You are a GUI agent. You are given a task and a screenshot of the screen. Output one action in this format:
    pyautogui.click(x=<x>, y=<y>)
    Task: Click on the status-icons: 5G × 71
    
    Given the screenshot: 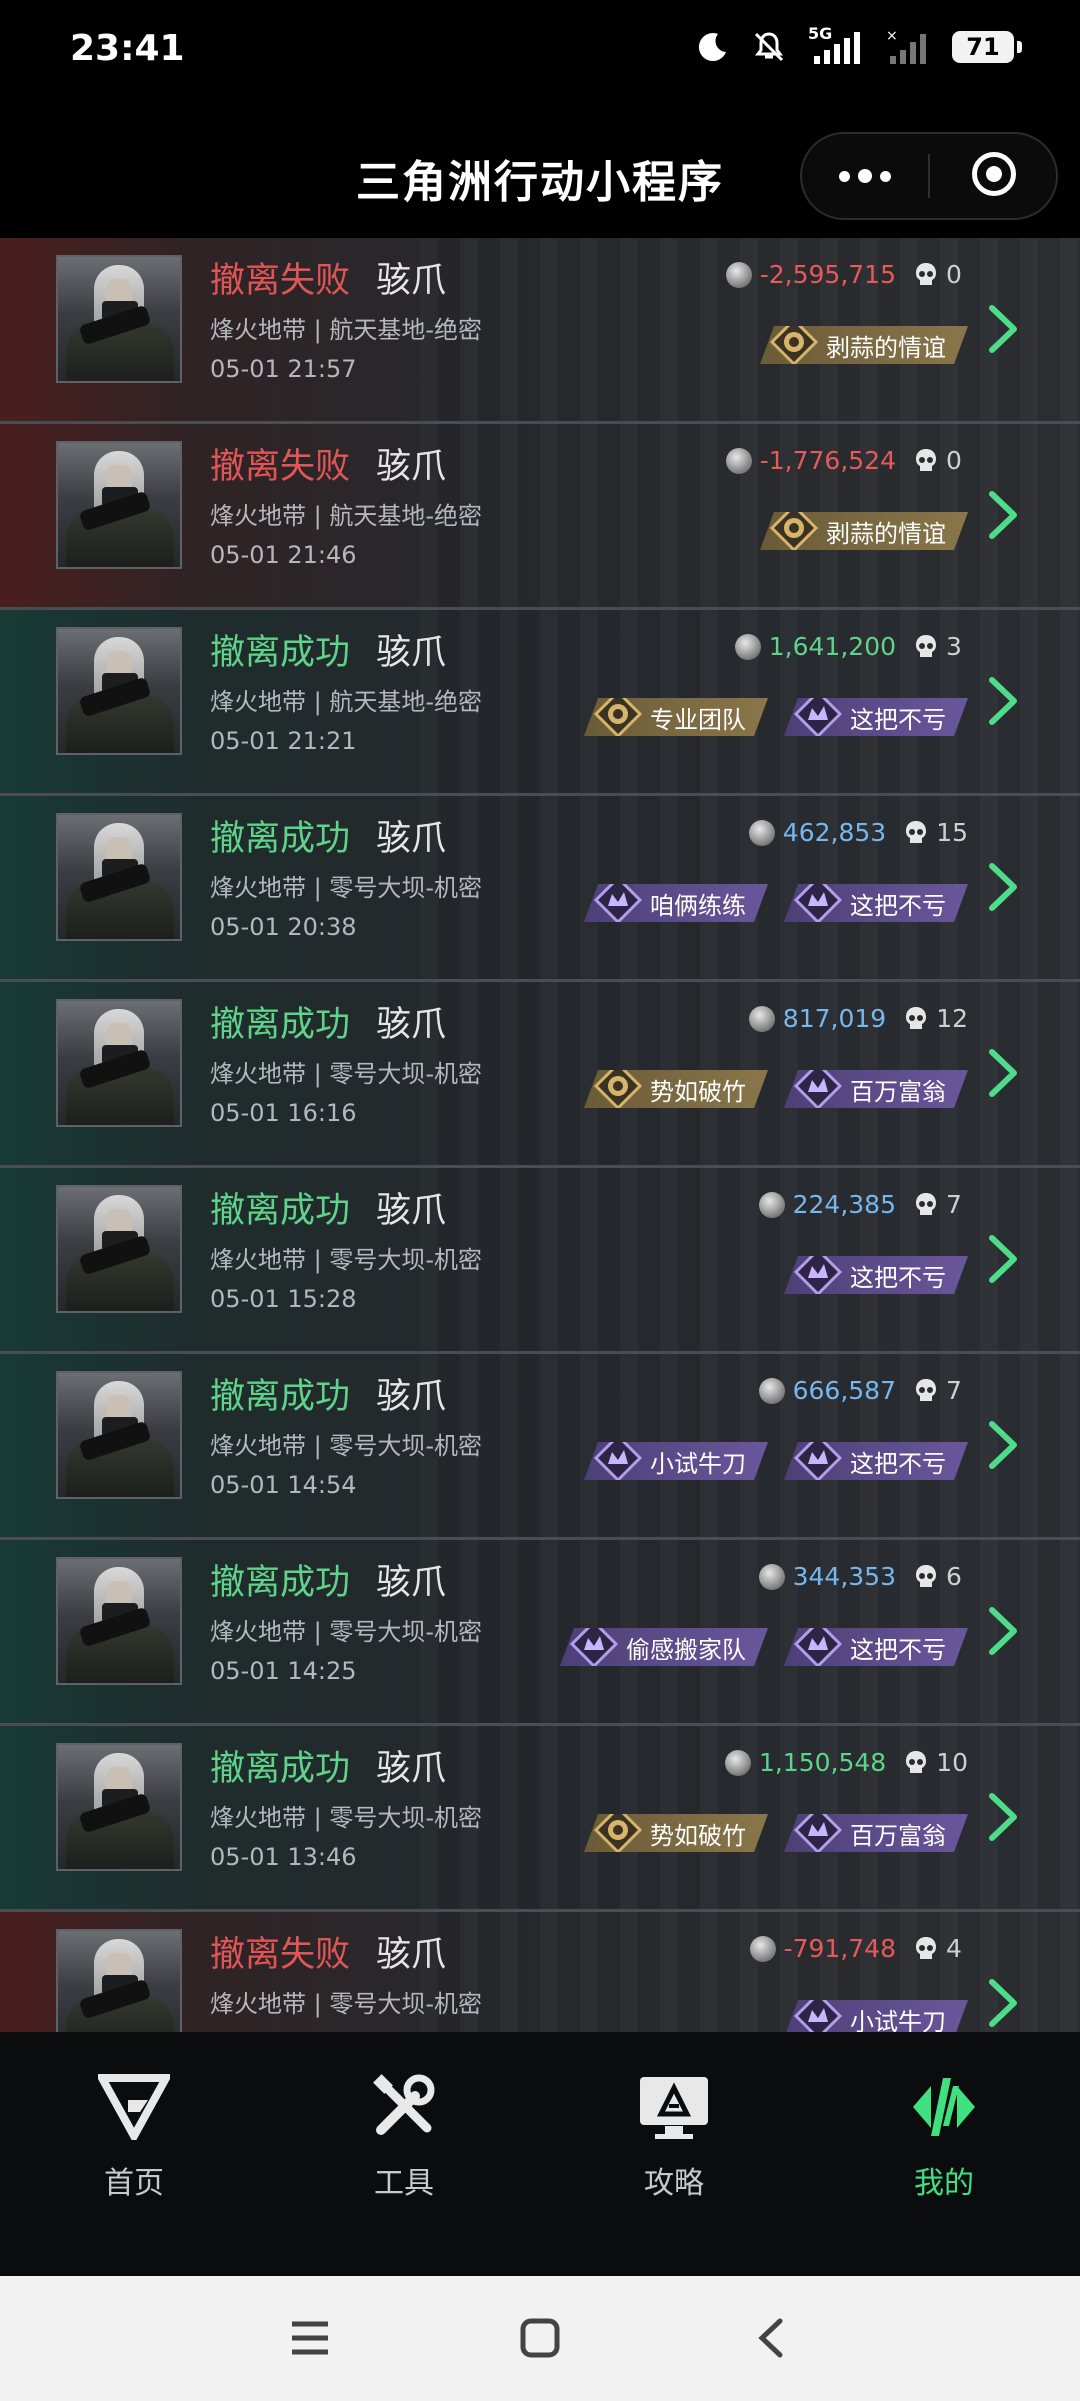 What is the action you would take?
    pyautogui.click(x=859, y=44)
    